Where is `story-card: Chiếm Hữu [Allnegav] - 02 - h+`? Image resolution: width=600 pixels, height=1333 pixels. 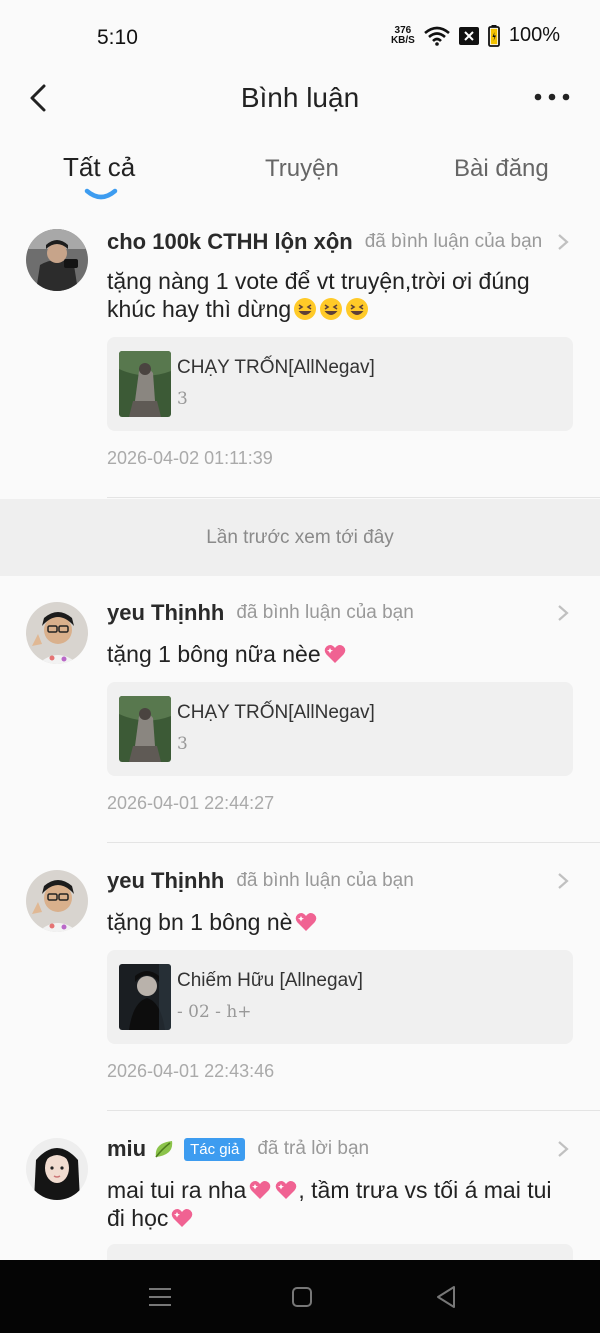 story-card: Chiếm Hữu [Allnegav] - 02 - h+ is located at coordinates (340, 997).